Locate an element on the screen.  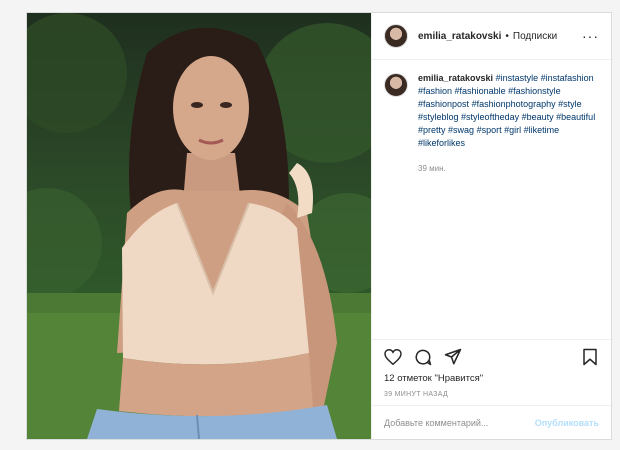
hashtag-link: #fashion is located at coordinates (435, 91).